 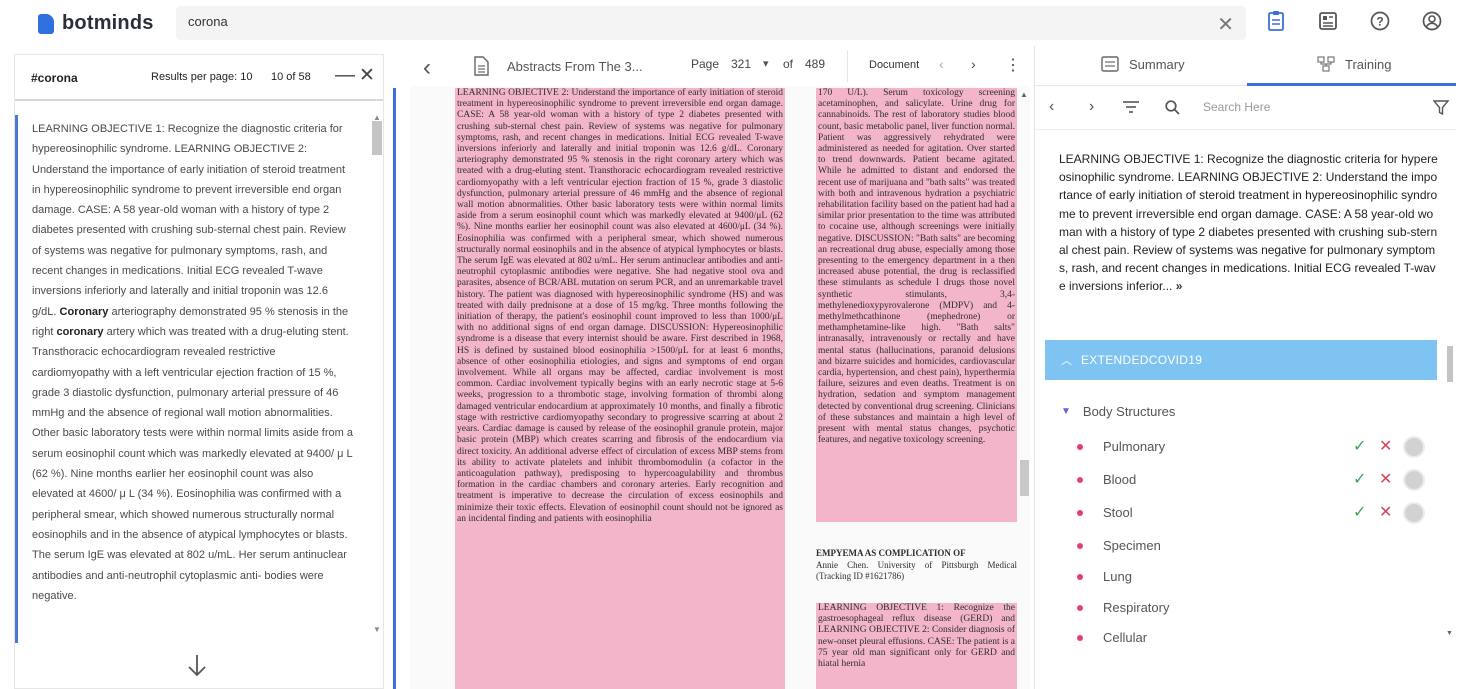 I want to click on entity-label: Lung, so click(x=1117, y=576).